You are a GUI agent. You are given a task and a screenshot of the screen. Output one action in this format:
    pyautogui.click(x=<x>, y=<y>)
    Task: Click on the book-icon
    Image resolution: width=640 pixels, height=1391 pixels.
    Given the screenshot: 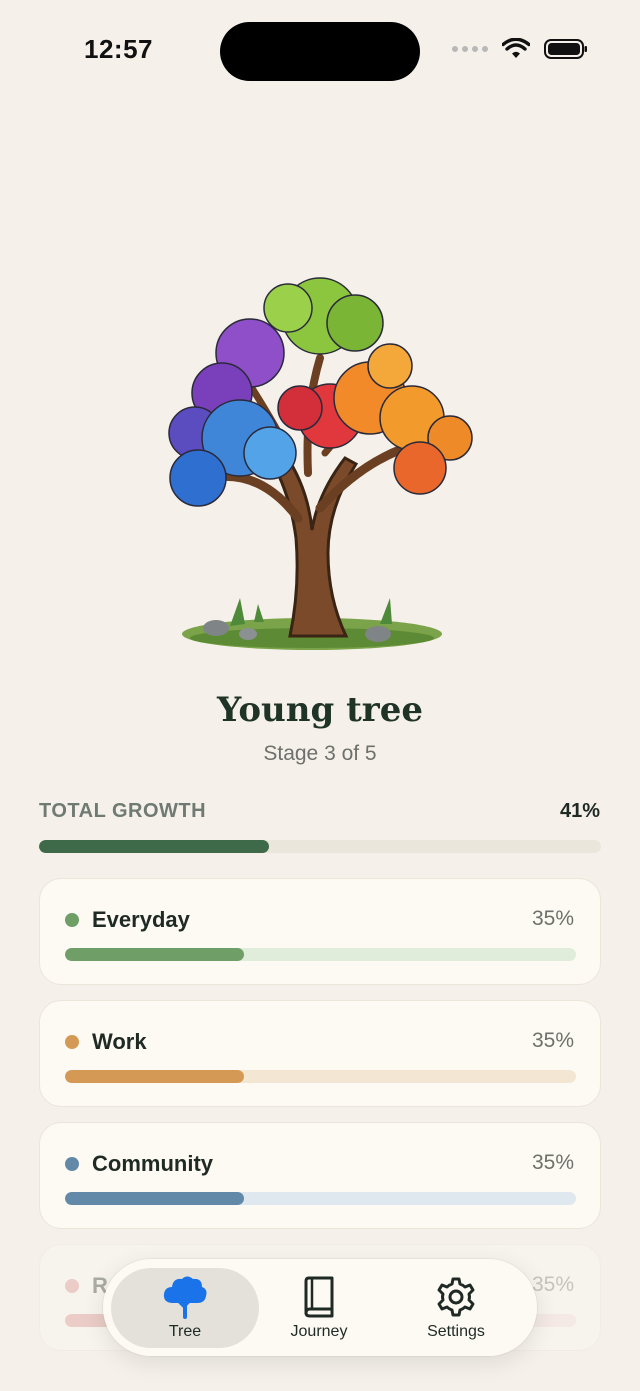 What is the action you would take?
    pyautogui.click(x=319, y=1297)
    